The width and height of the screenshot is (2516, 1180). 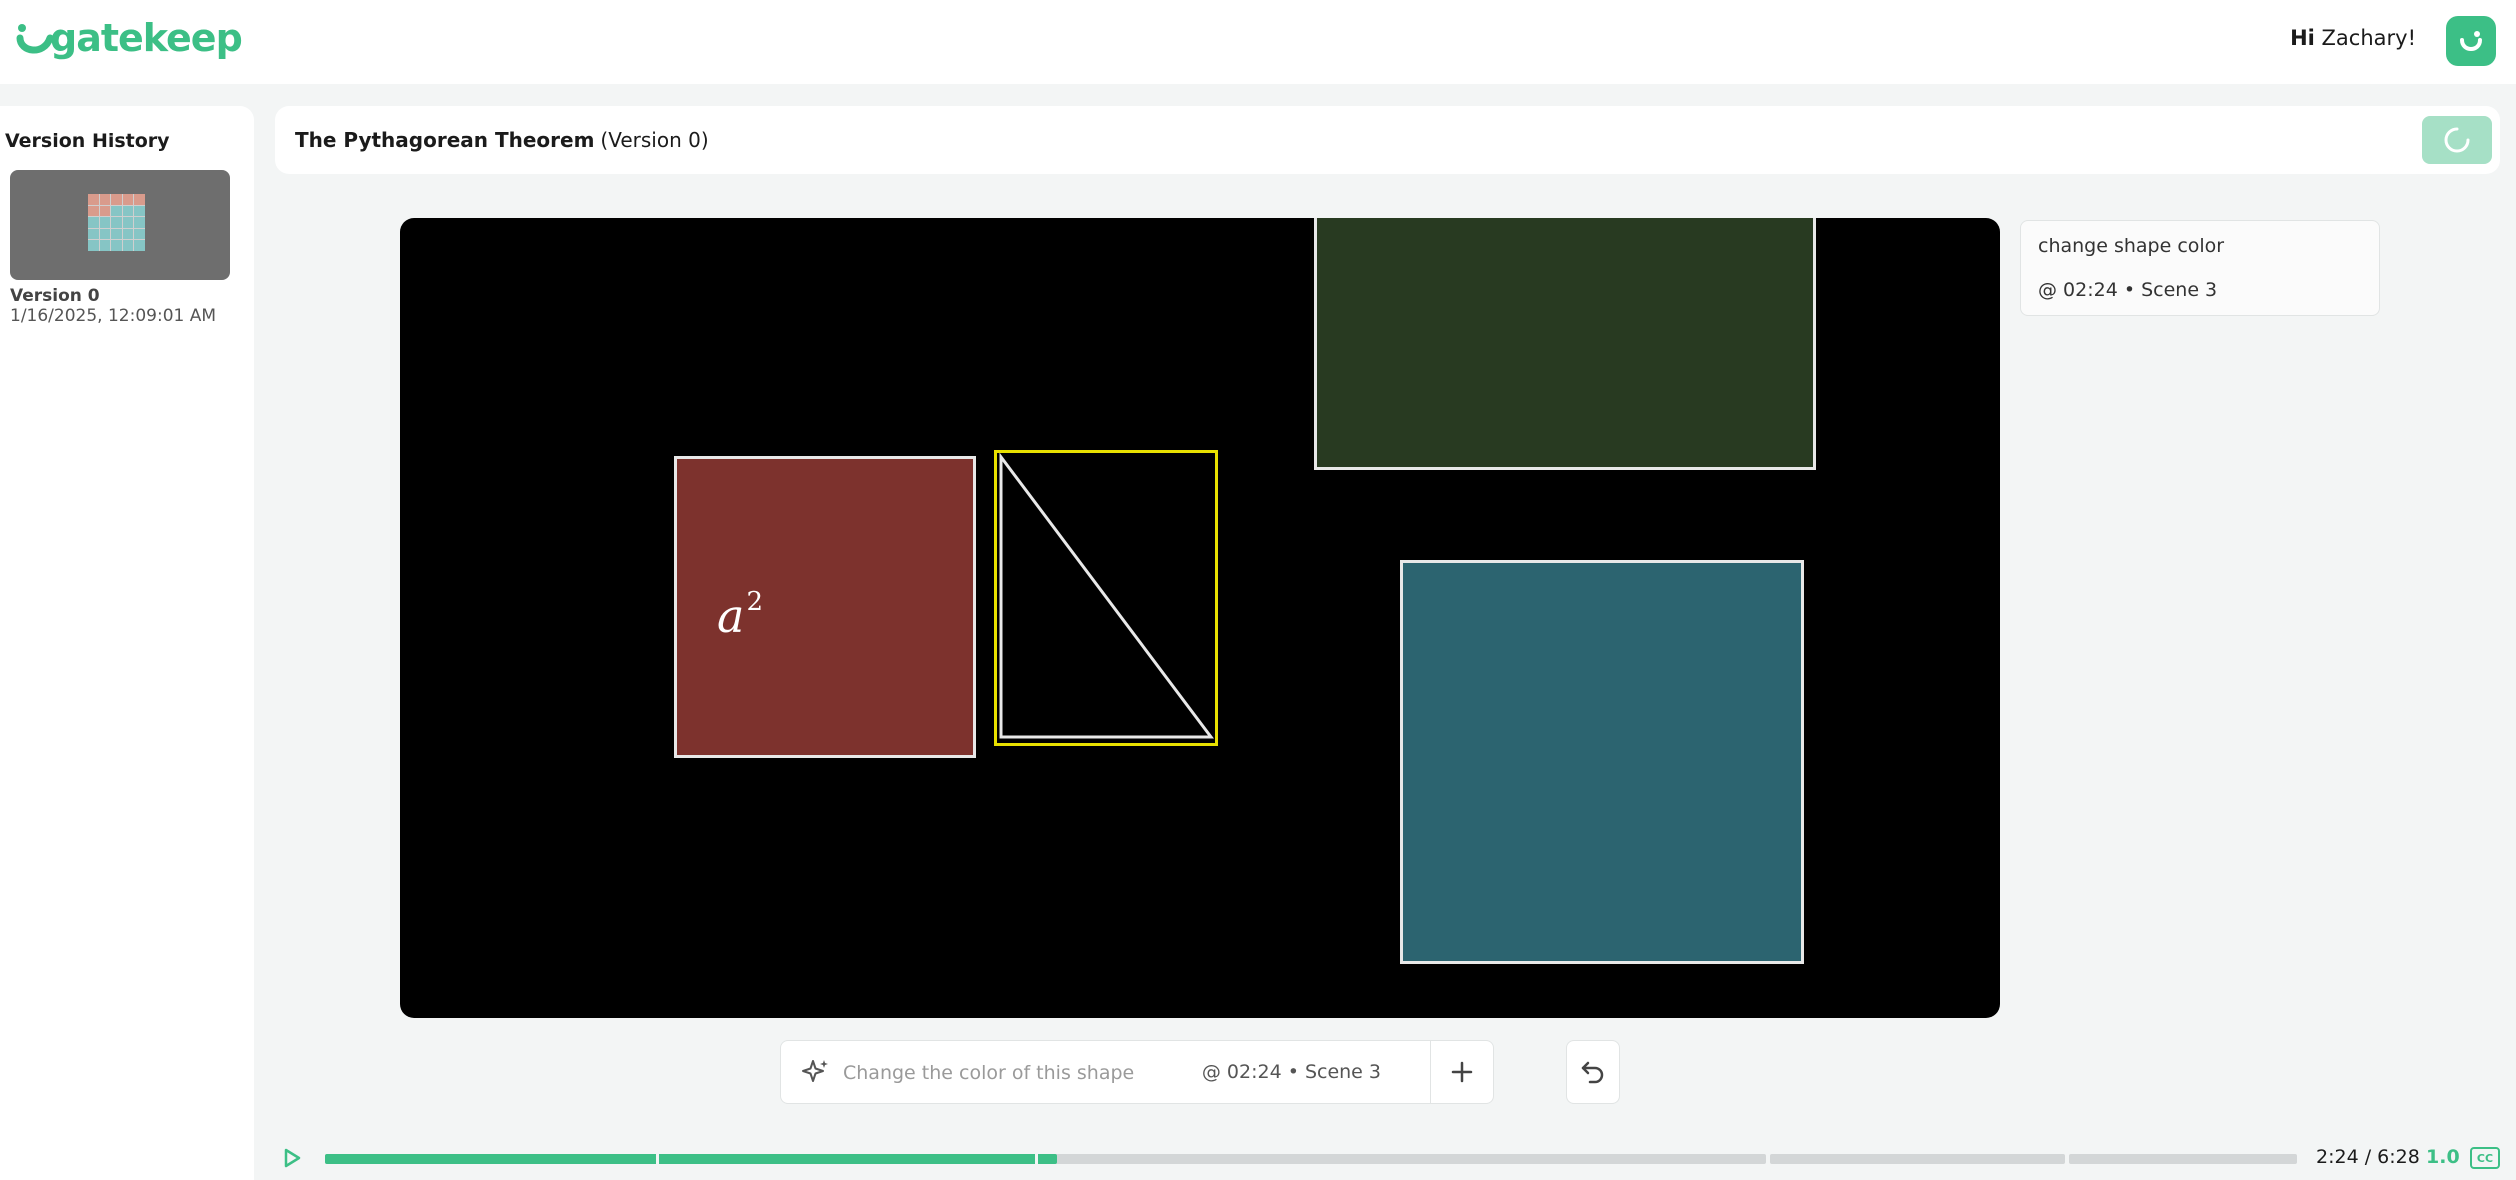 I want to click on play-button, so click(x=292, y=1158).